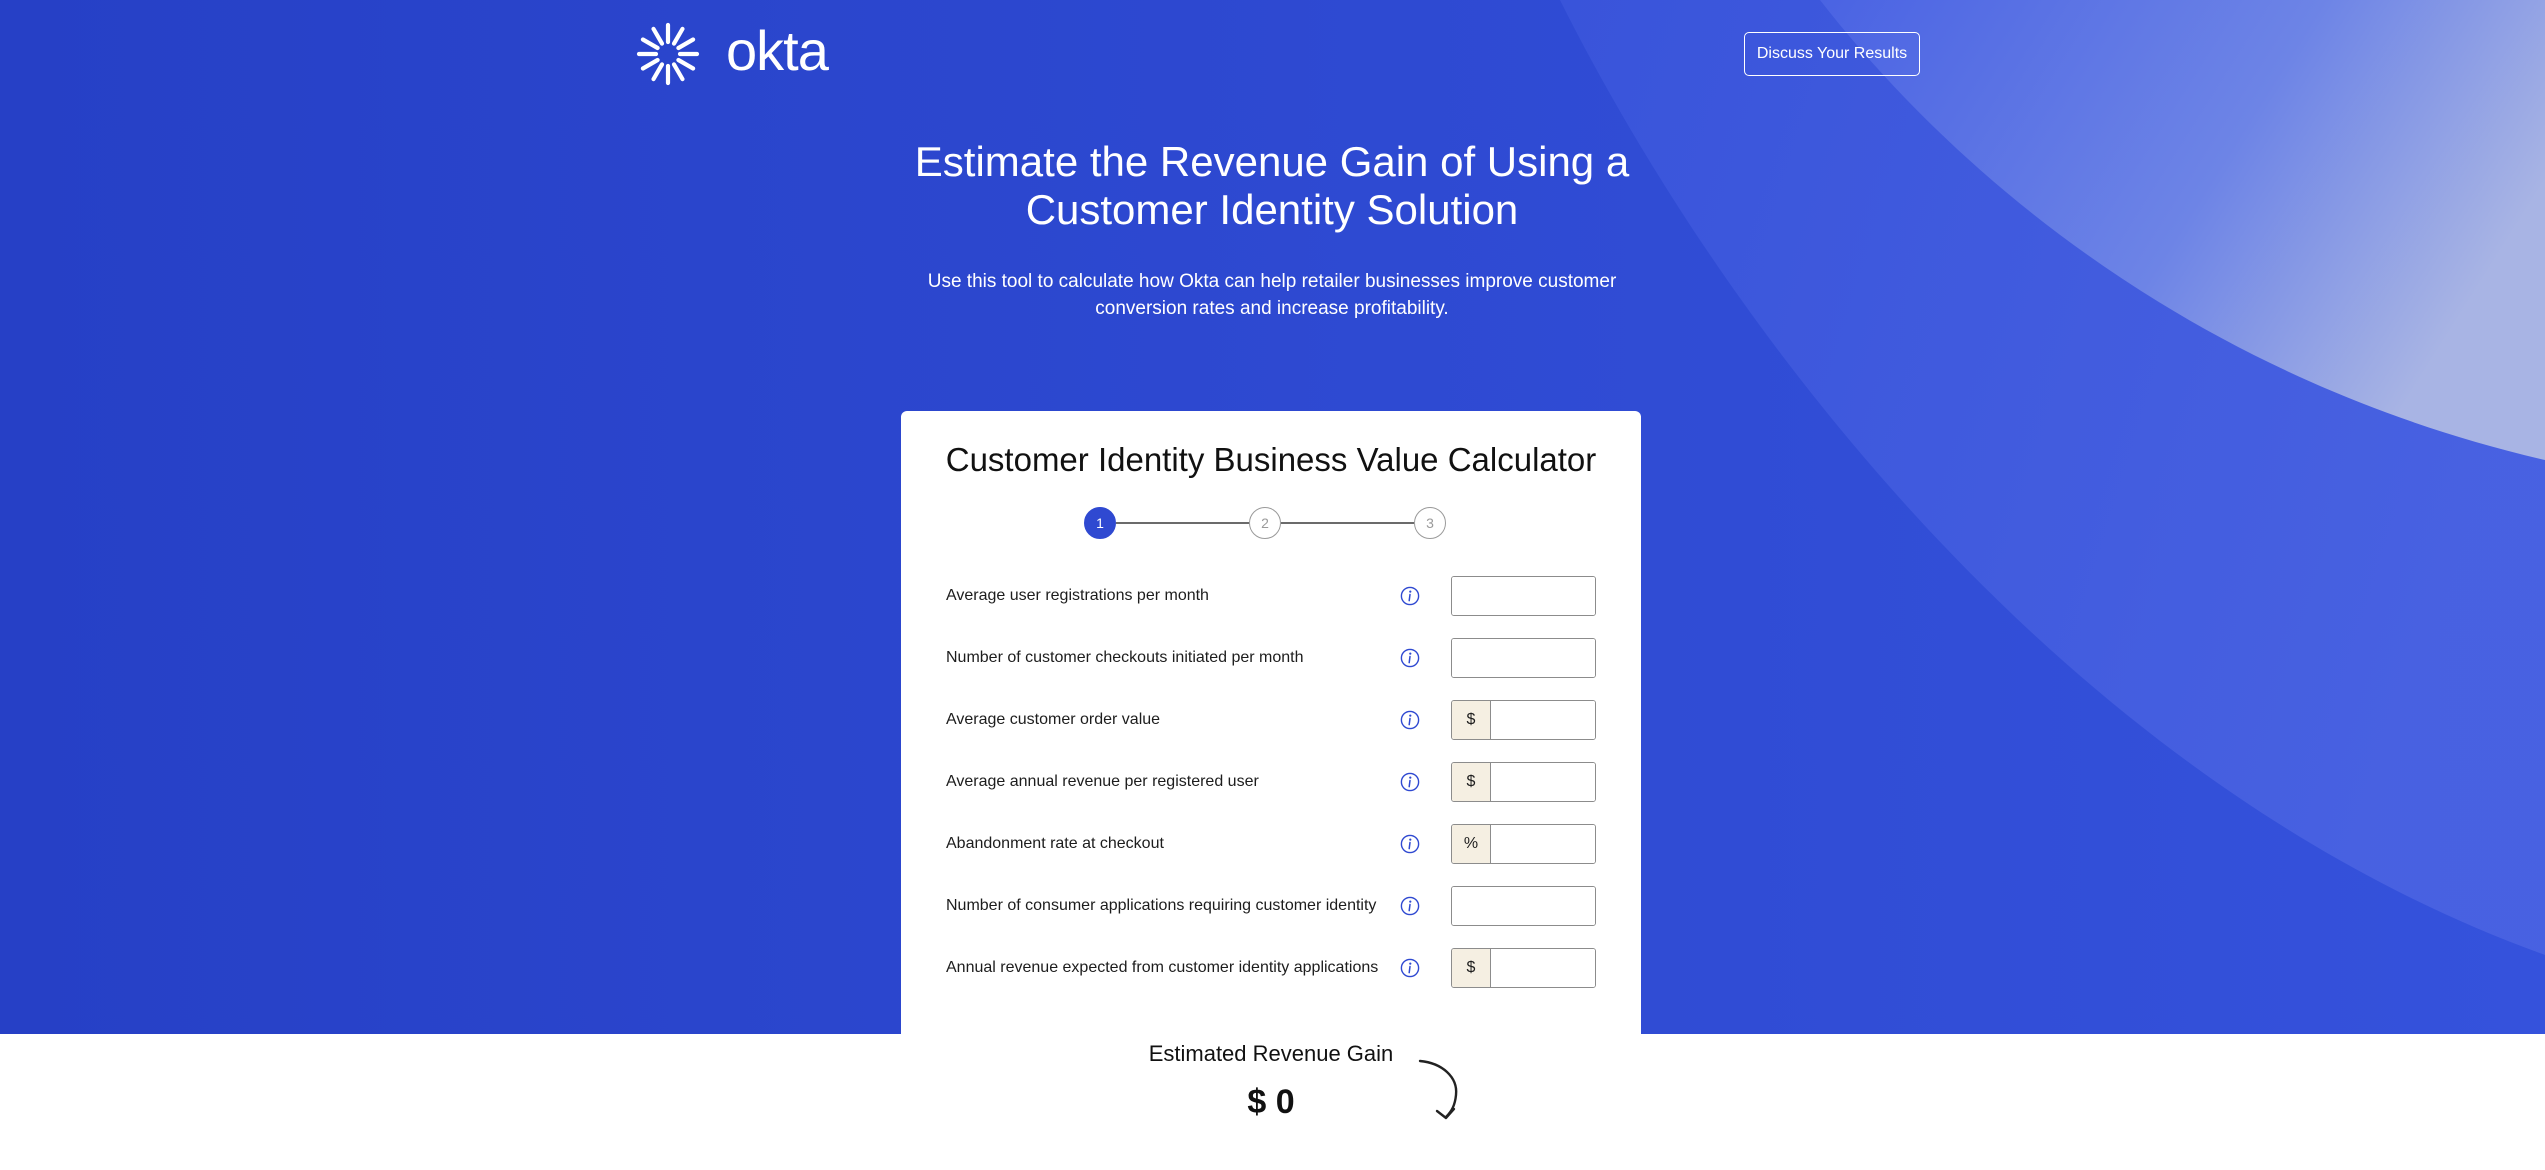  Describe the element at coordinates (1543, 968) in the screenshot. I see `application-revenue-input` at that location.